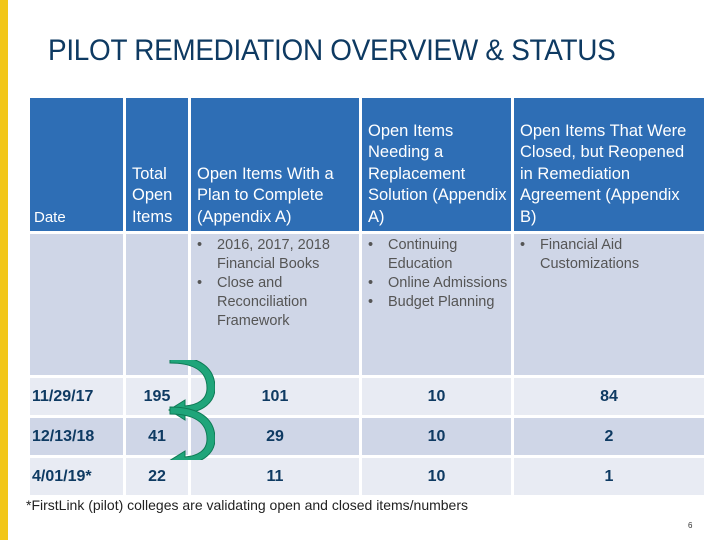 Image resolution: width=720 pixels, height=540 pixels. I want to click on table-row: 4/01/19* 22 11 10 1, so click(367, 476).